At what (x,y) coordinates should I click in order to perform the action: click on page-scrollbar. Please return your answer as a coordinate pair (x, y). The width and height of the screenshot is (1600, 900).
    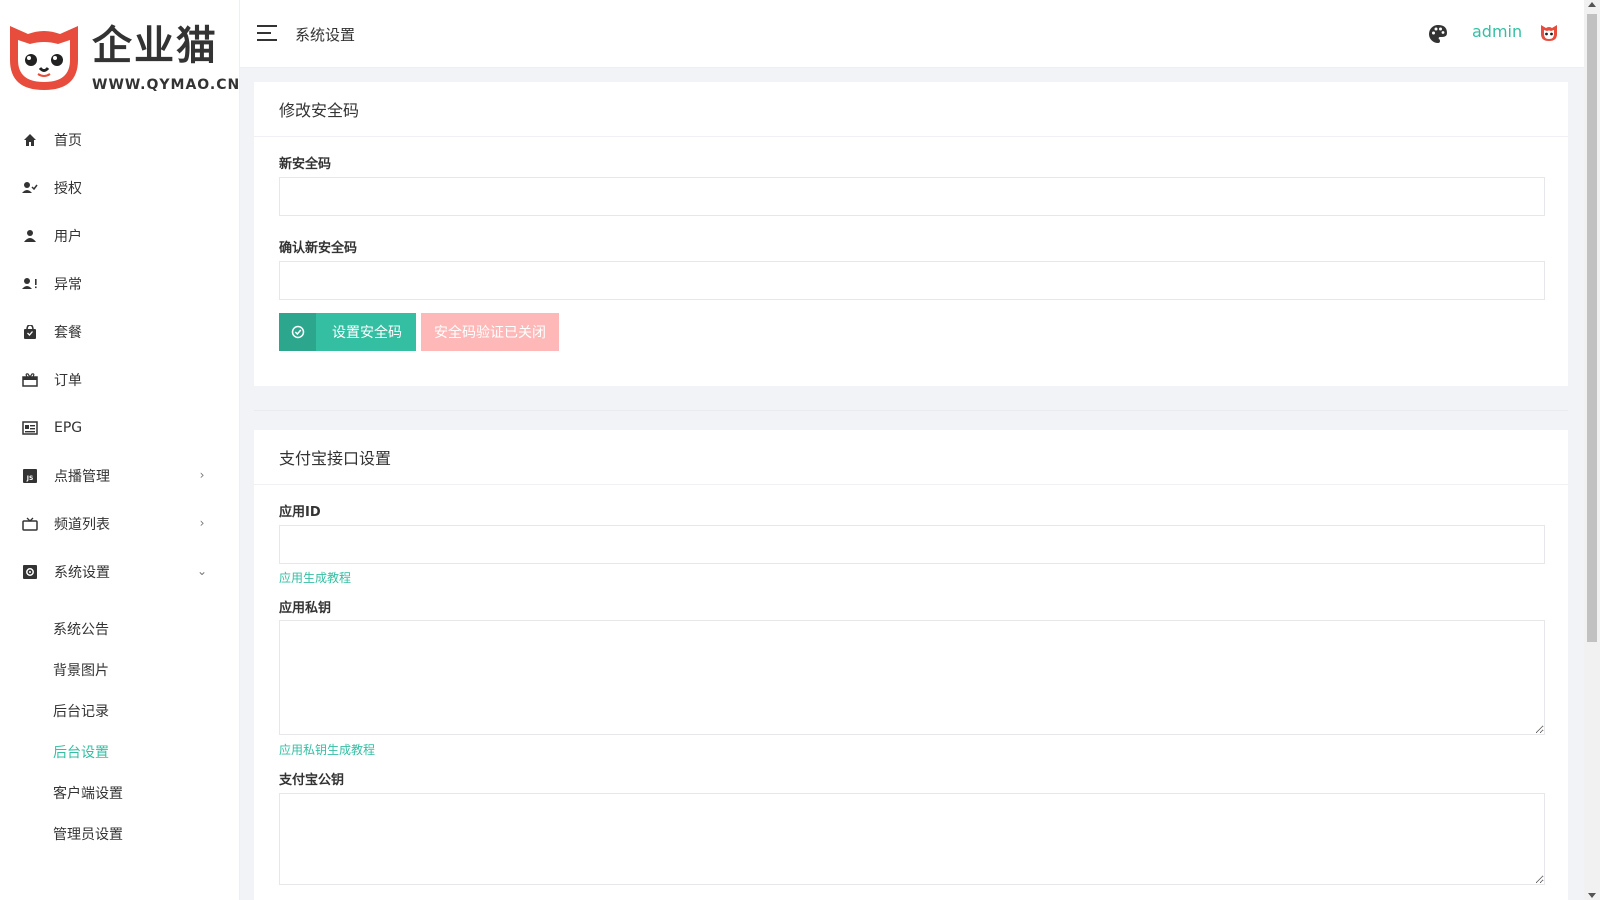
    Looking at the image, I should click on (1592, 450).